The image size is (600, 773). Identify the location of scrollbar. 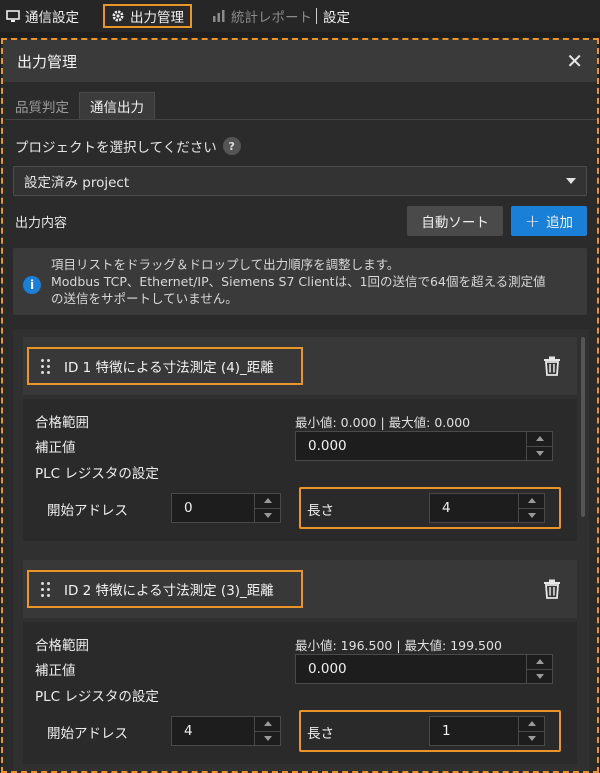
(583, 427).